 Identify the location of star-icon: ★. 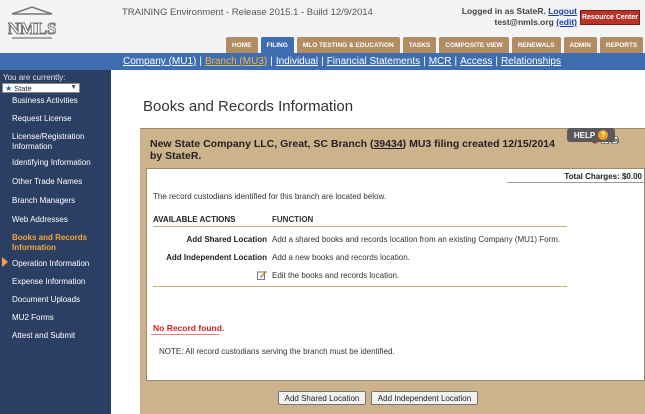
(9, 88).